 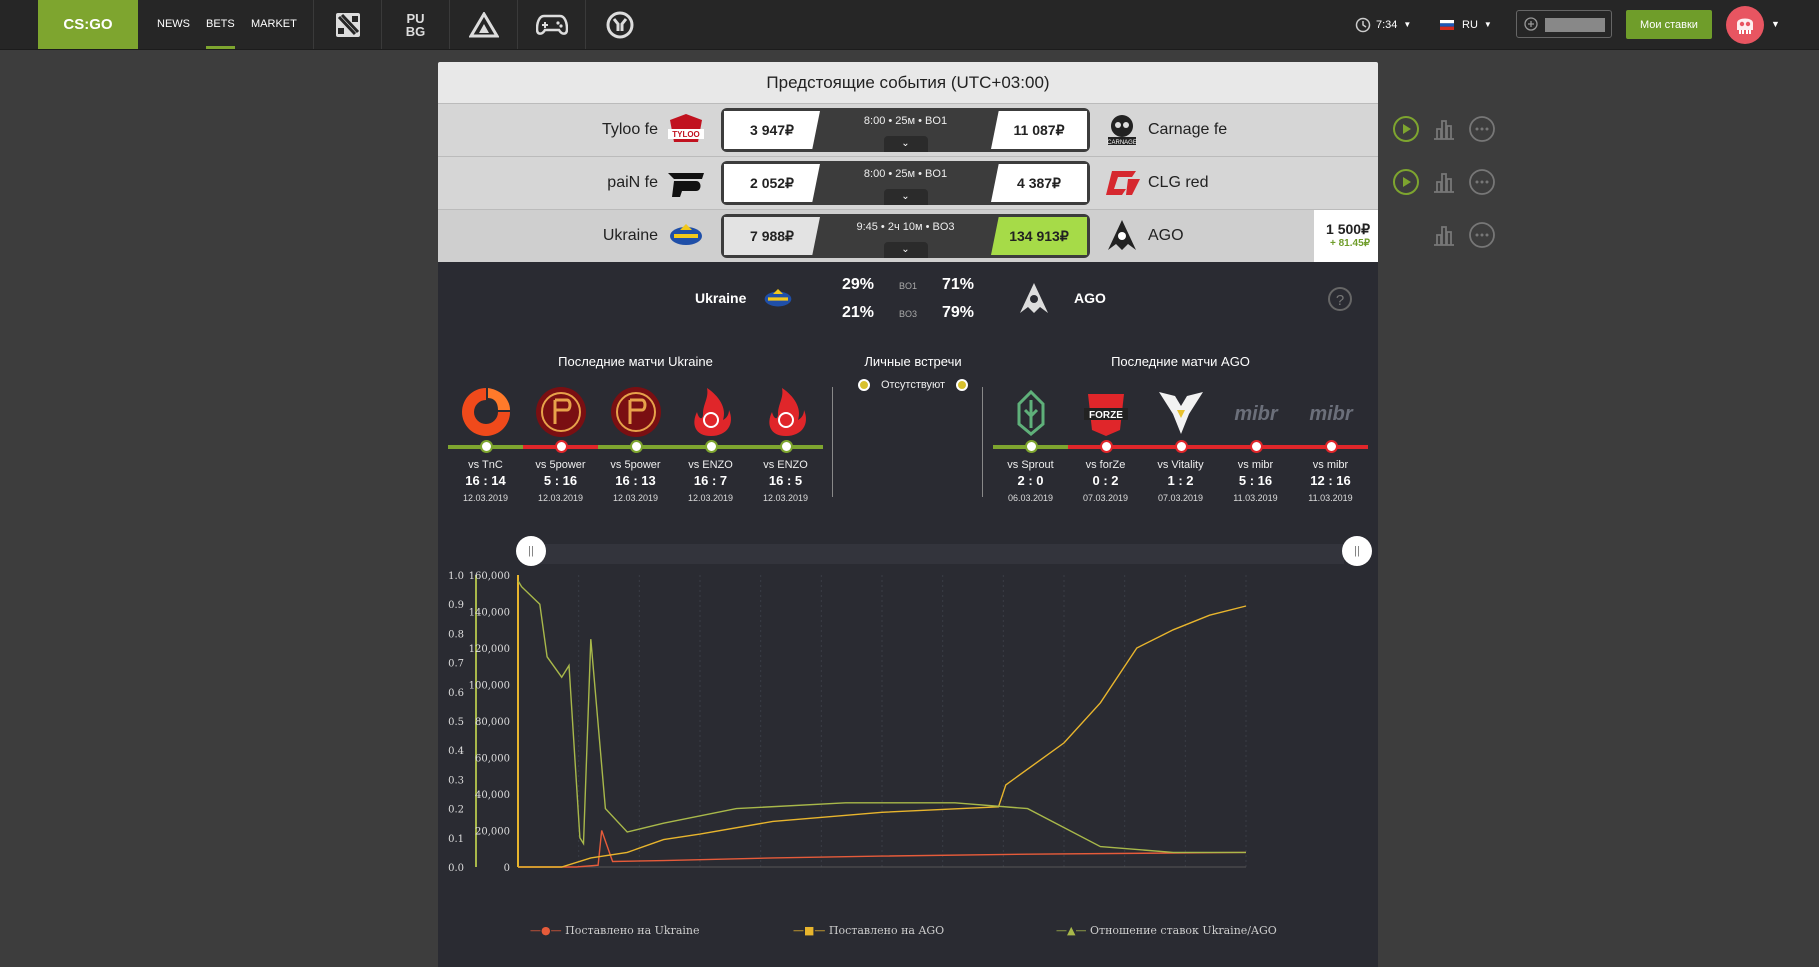 I want to click on my-bets-button: Мои ставки, so click(x=1669, y=24).